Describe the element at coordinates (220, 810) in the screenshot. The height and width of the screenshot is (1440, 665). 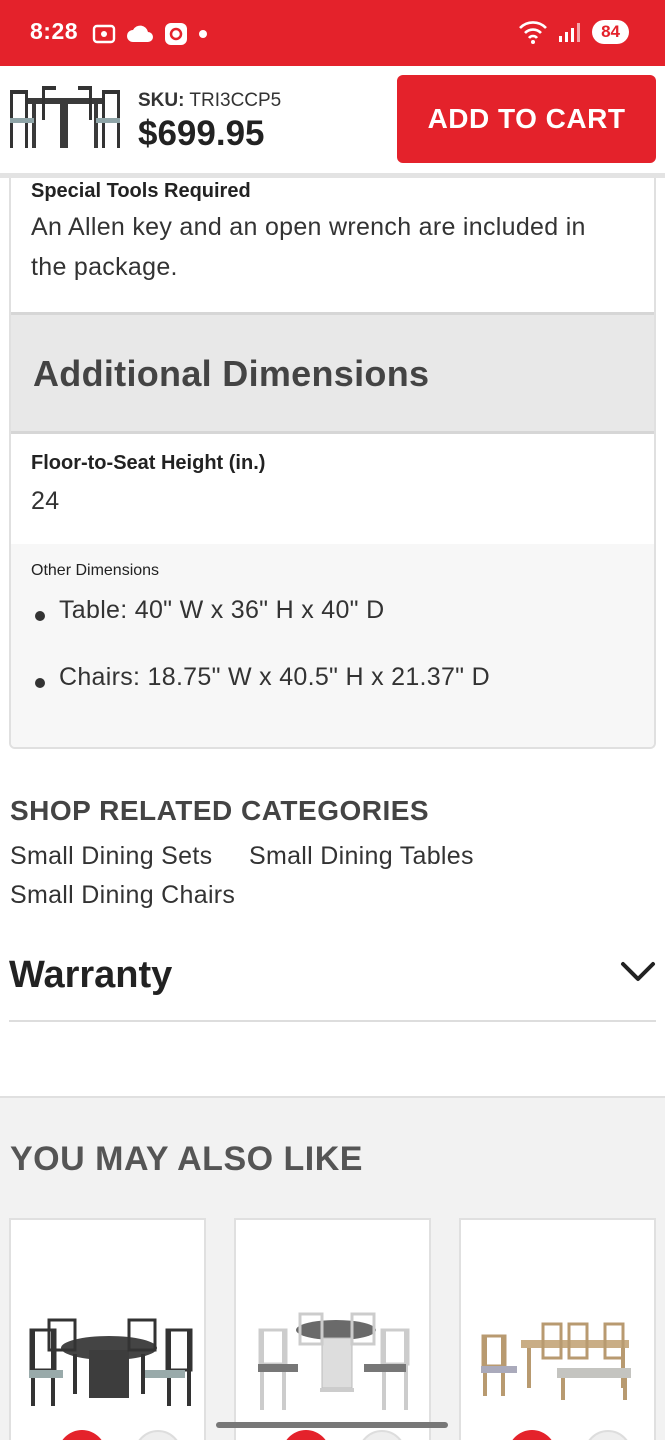
I see `related-categories-title: SHOP RELATED CATEGORIES` at that location.